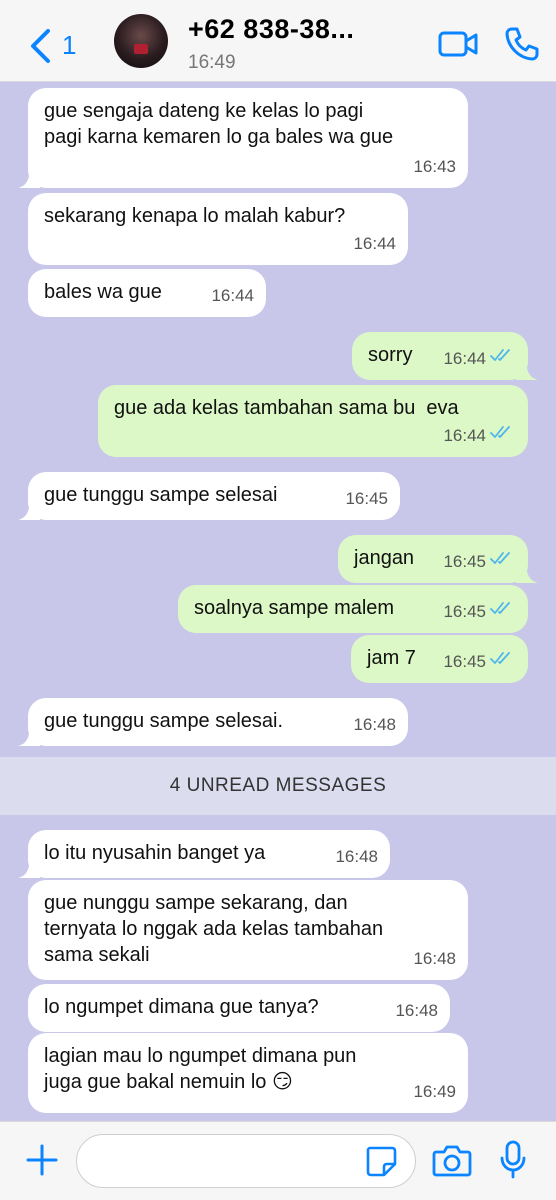 The width and height of the screenshot is (556, 1200). I want to click on video-camera-icon, so click(458, 44).